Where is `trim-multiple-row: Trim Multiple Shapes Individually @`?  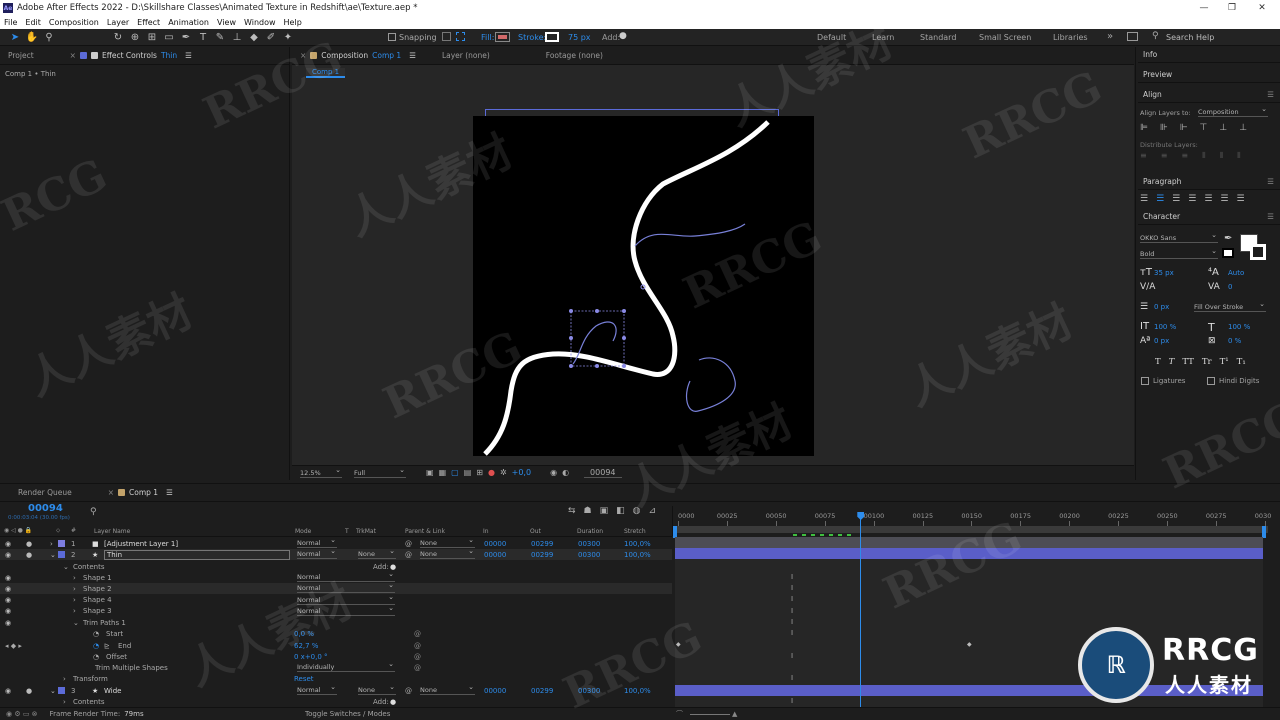 trim-multiple-row: Trim Multiple Shapes Individually @ is located at coordinates (336, 666).